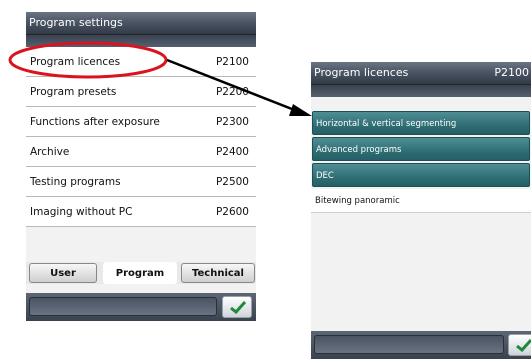 This screenshot has height=359, width=531. Describe the element at coordinates (88, 60) in the screenshot. I see `highlight-ellipse` at that location.